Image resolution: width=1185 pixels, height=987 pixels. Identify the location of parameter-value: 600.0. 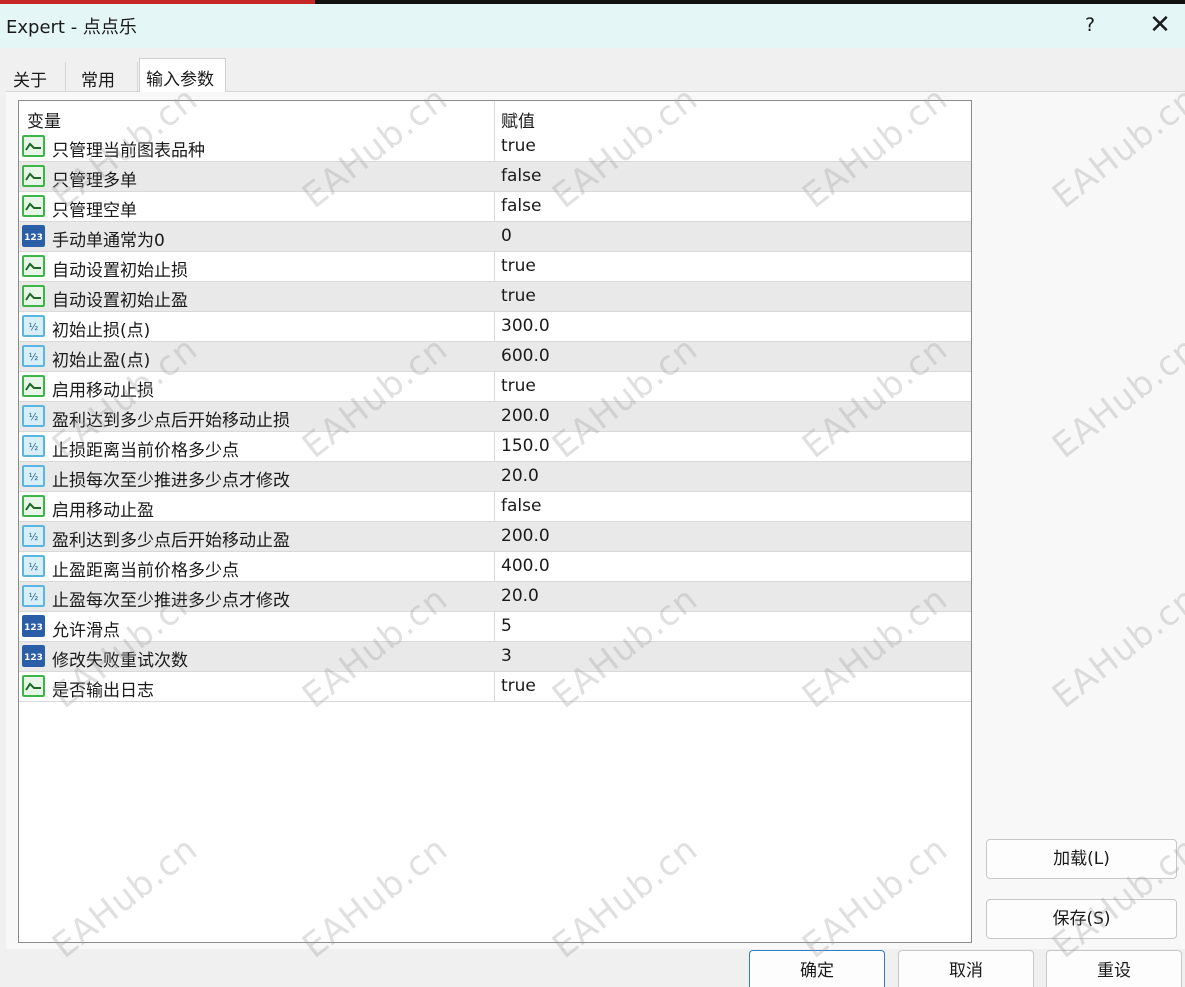
(525, 356).